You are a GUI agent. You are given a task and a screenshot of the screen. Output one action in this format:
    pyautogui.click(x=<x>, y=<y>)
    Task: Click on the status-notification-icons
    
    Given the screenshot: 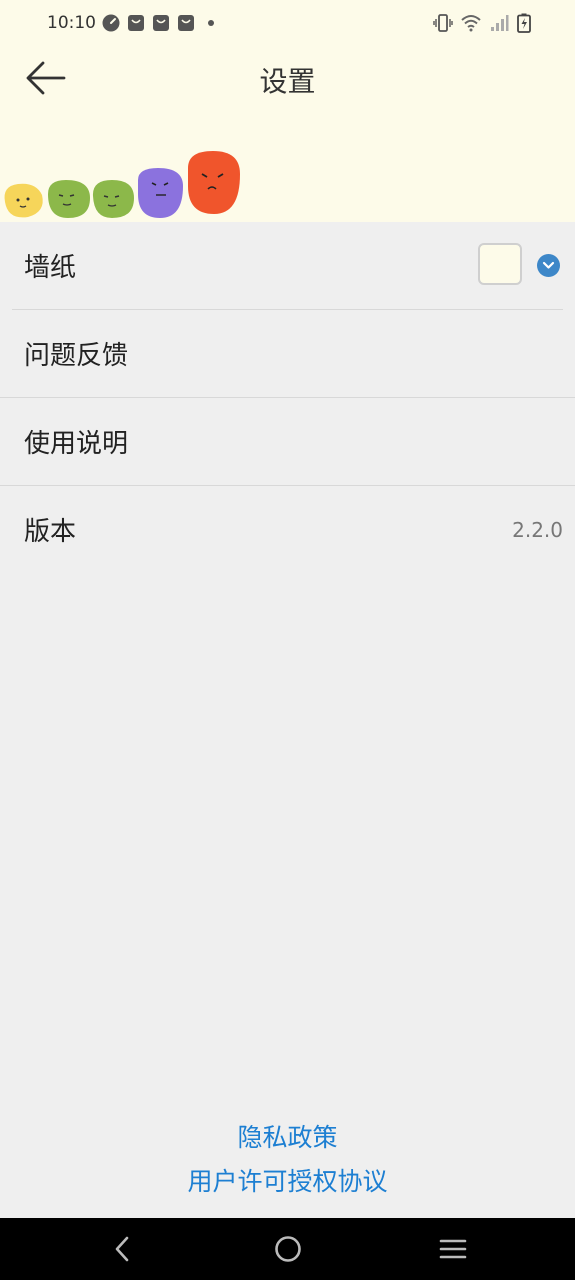 What is the action you would take?
    pyautogui.click(x=161, y=23)
    